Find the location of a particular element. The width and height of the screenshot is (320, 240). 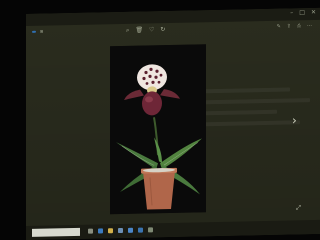

share-icon: ⇪ is located at coordinates (289, 26).